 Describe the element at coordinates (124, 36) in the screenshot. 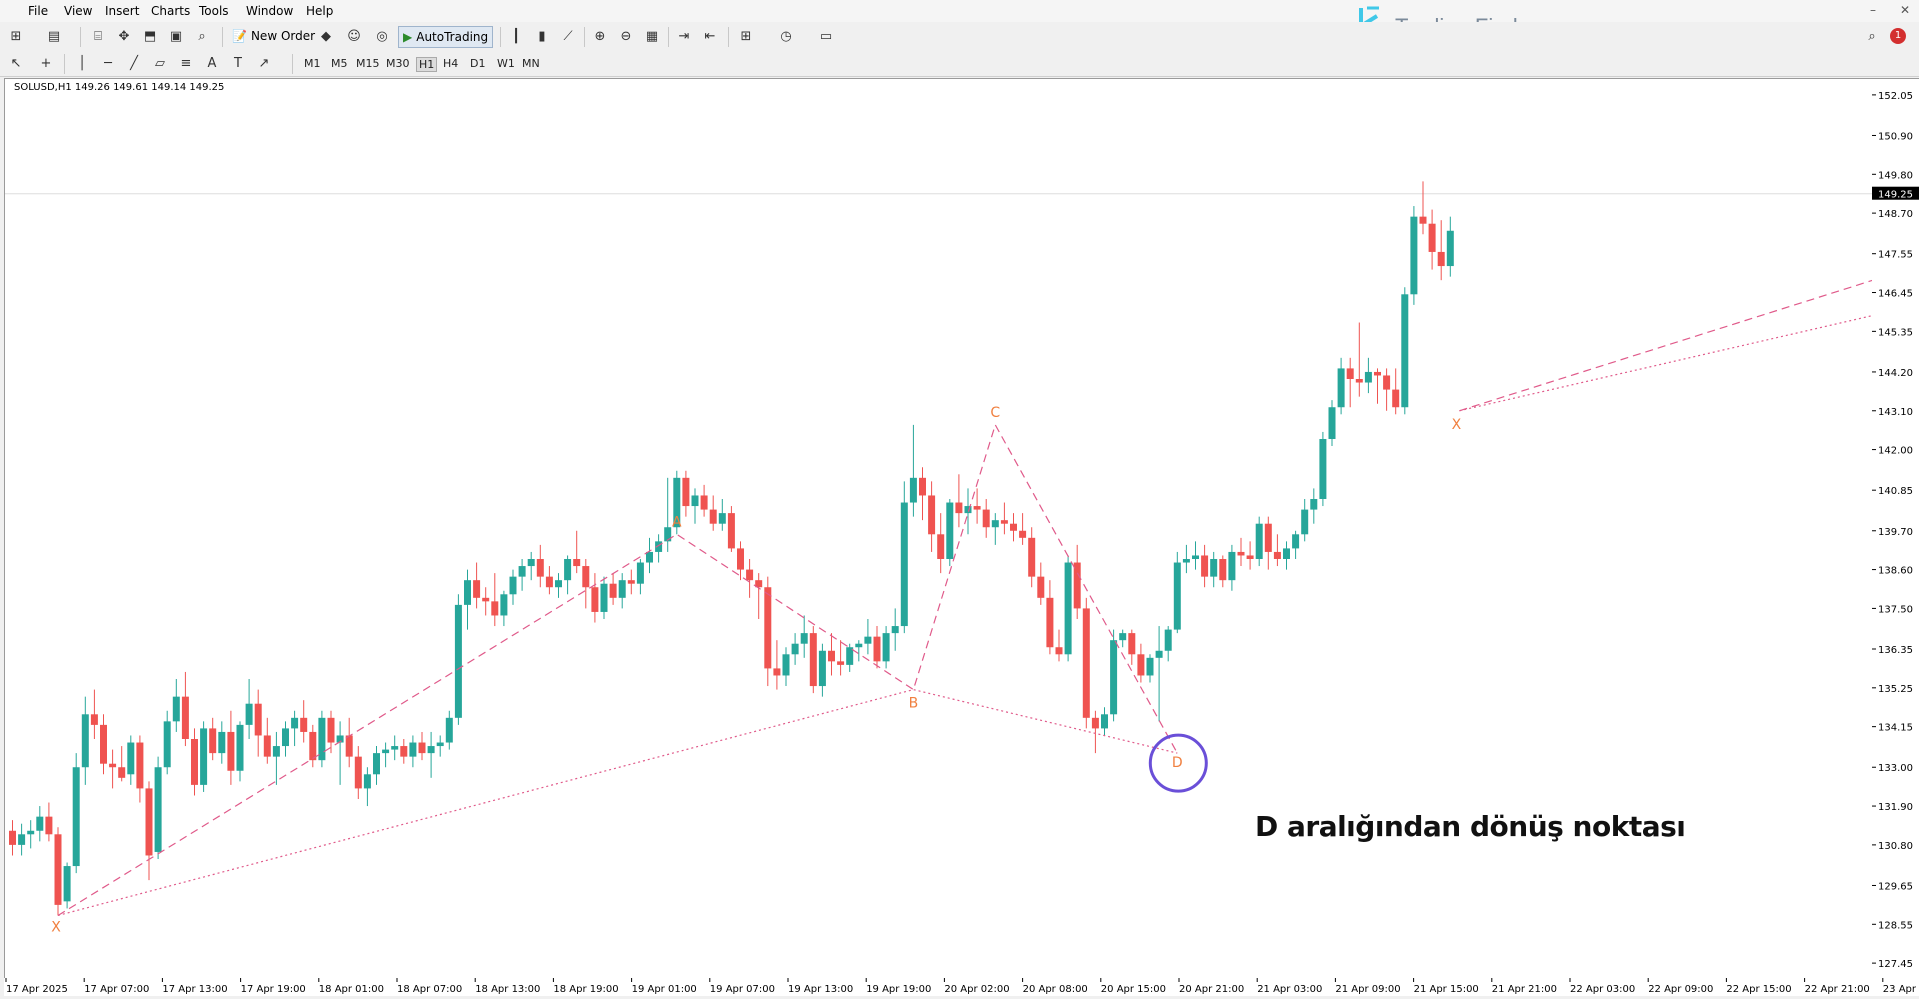

I see `data-window-icon: ✥` at that location.